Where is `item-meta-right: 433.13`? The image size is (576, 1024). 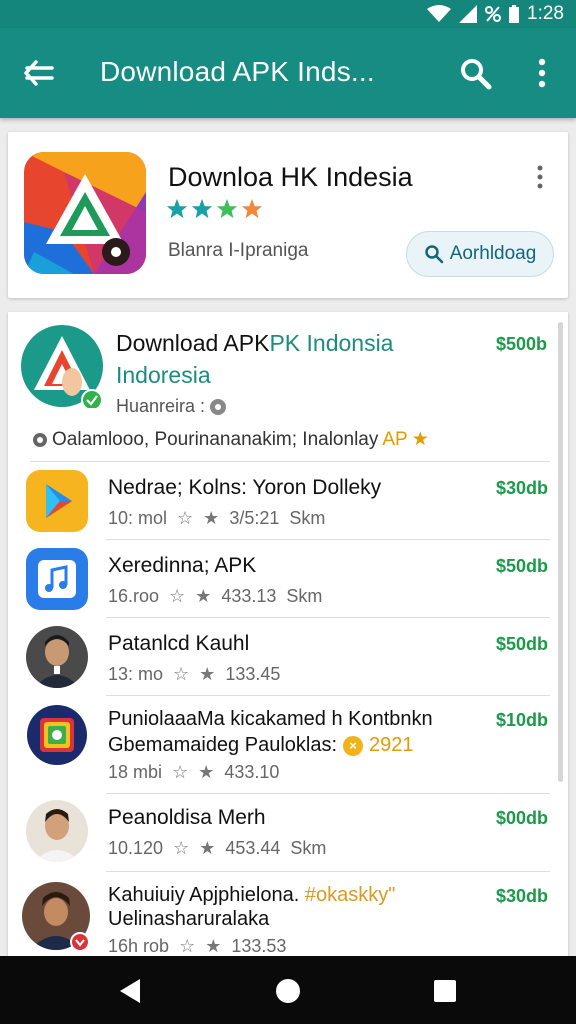 item-meta-right: 433.13 is located at coordinates (249, 596).